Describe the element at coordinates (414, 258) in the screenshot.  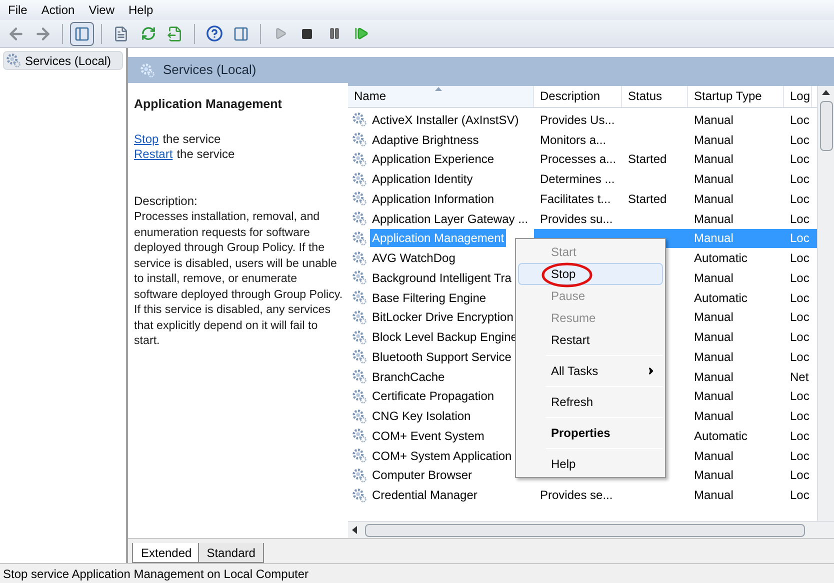
I see `service-name: AVG WatchDog` at that location.